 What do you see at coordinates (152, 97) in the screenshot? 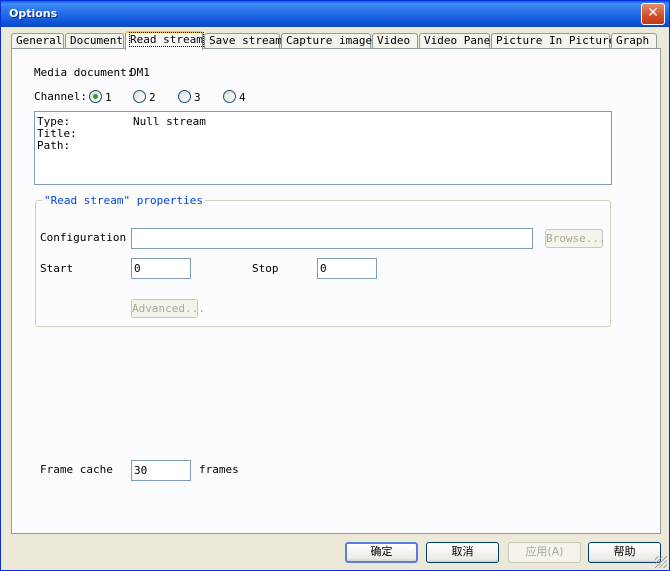
I see `channel-option-2-label: 2` at bounding box center [152, 97].